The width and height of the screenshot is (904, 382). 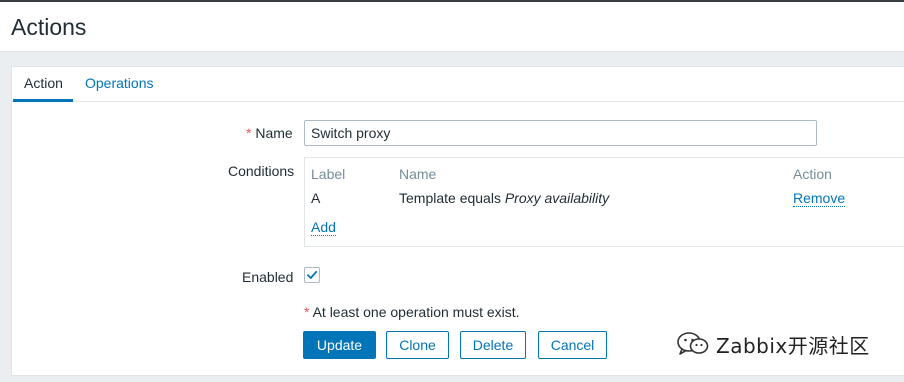 What do you see at coordinates (417, 345) in the screenshot?
I see `clone-button: Clone` at bounding box center [417, 345].